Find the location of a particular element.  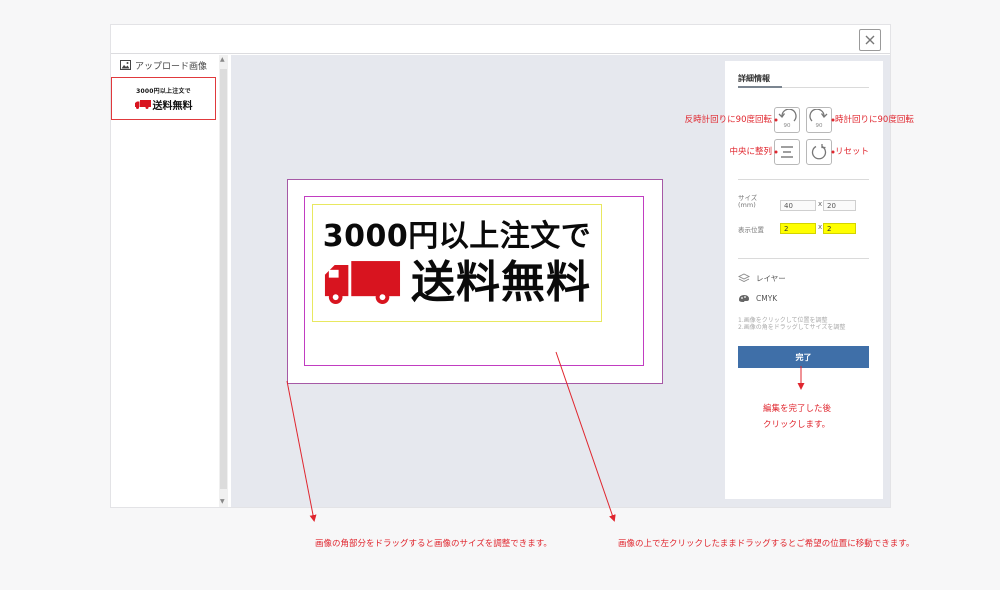

bleed-area: 3000円以上注文で 送料無料 is located at coordinates (475, 281).